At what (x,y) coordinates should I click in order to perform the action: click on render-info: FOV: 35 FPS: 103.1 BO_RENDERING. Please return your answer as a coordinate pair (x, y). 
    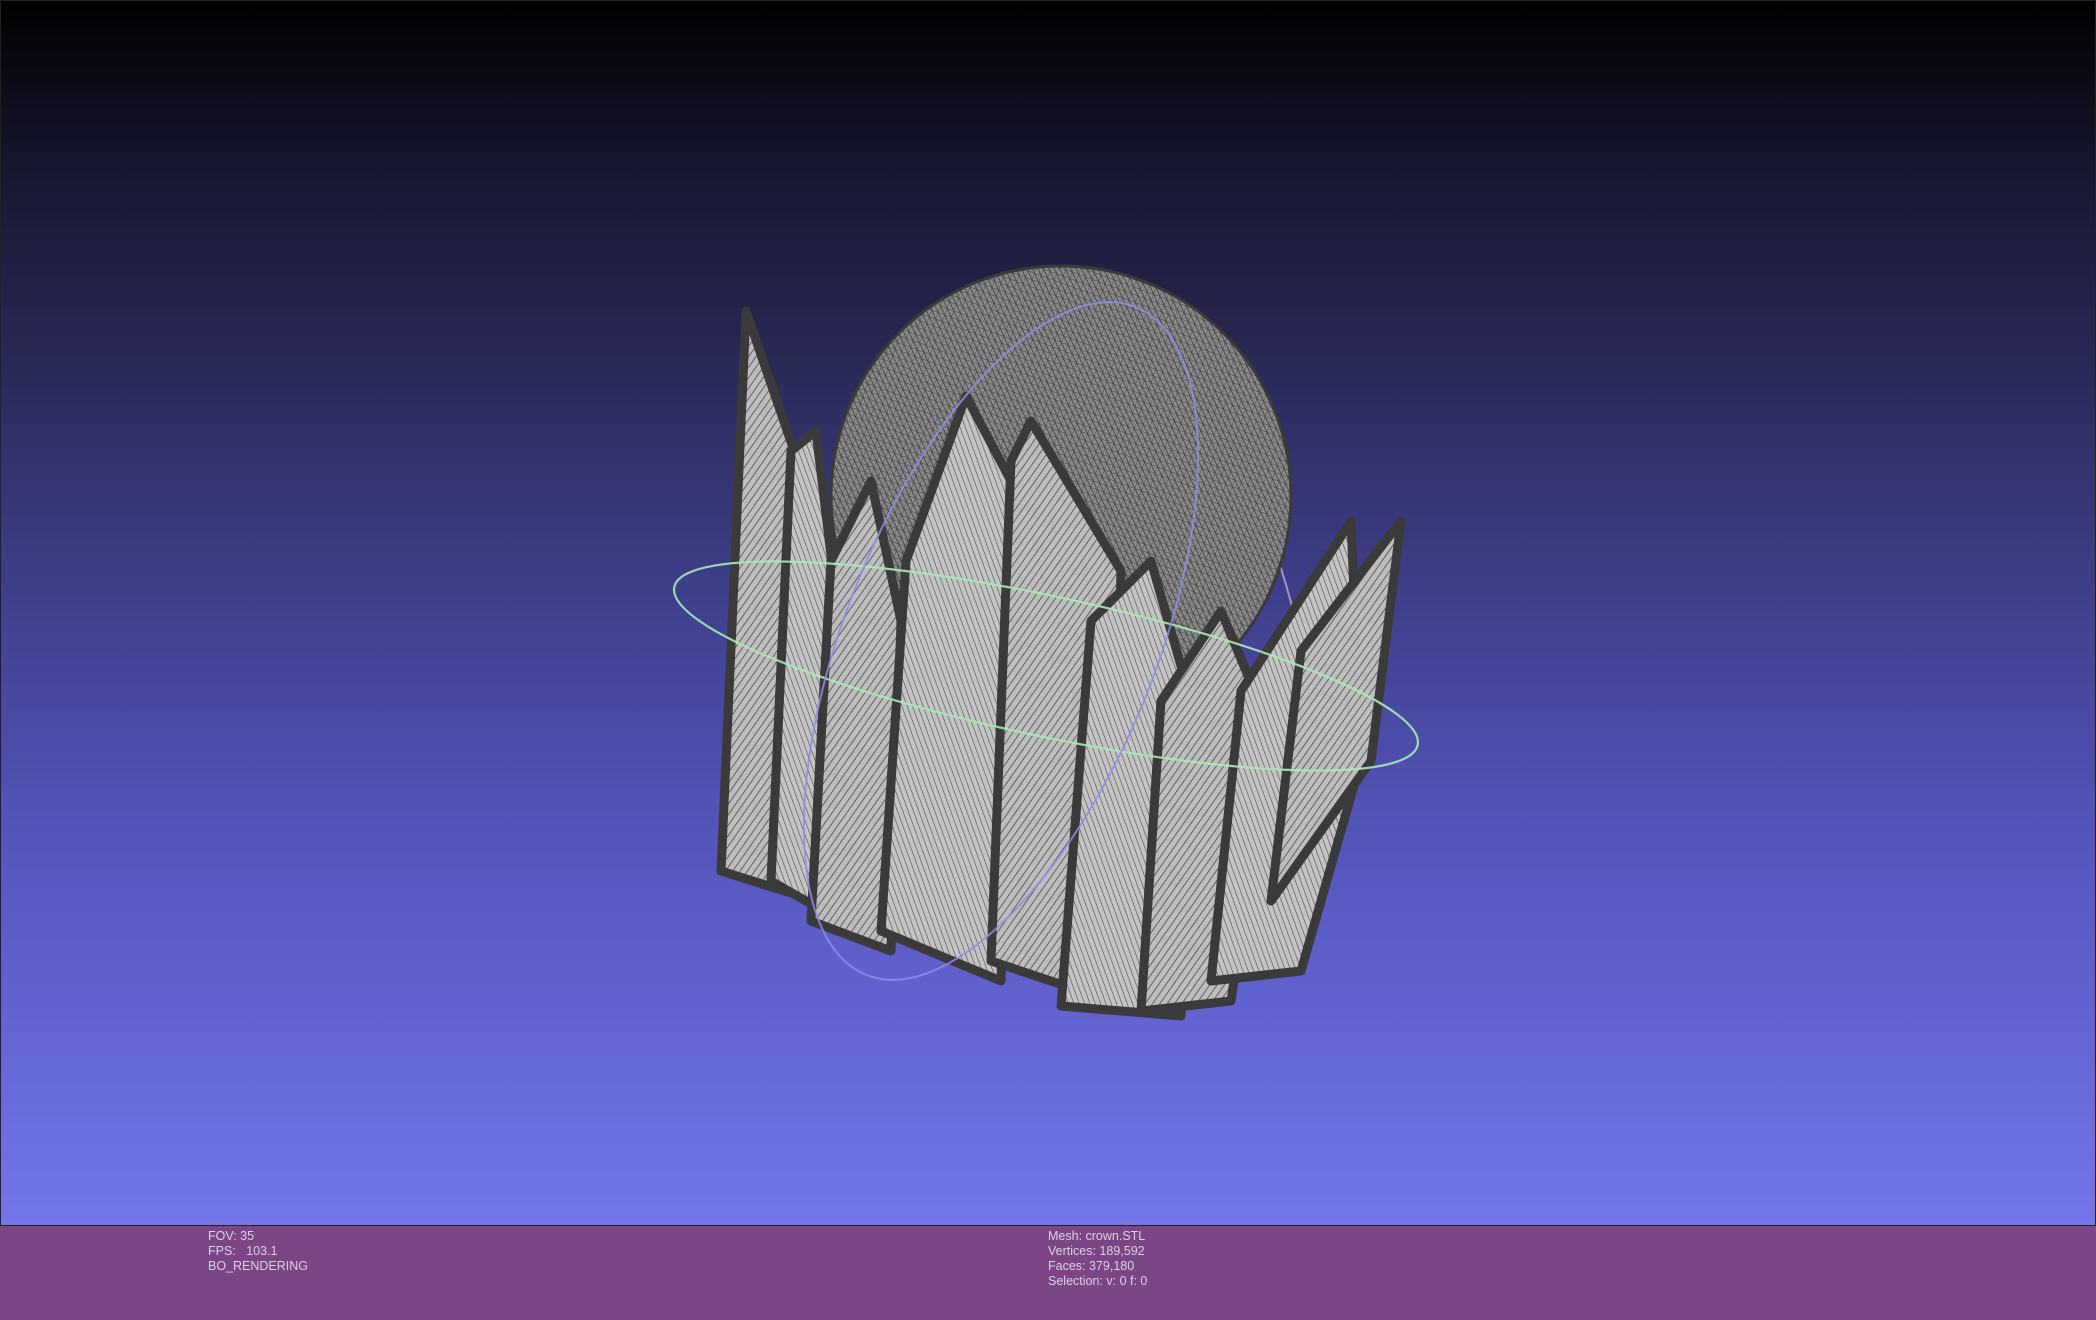
    Looking at the image, I should click on (258, 1251).